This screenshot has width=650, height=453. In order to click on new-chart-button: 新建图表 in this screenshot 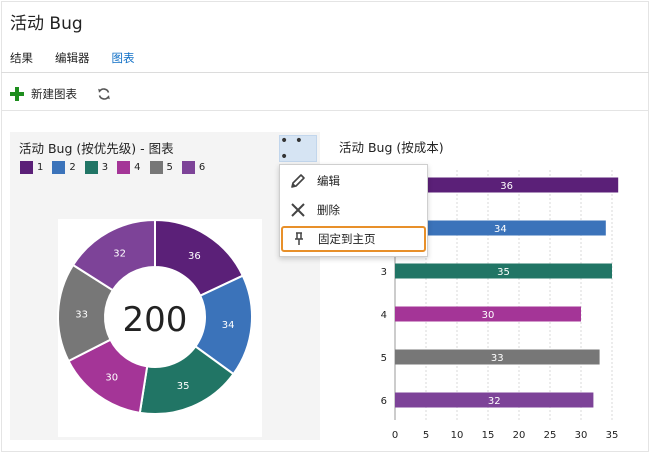, I will do `click(43, 94)`.